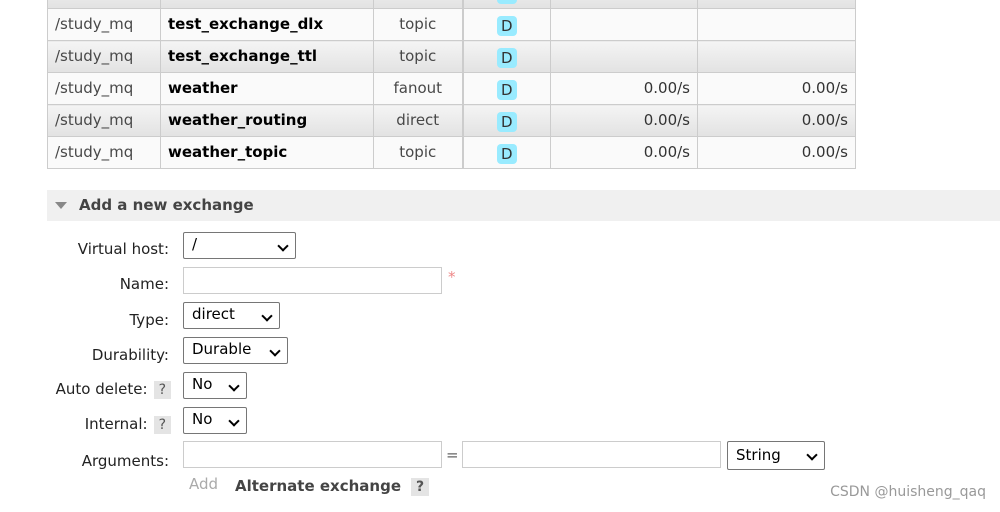 This screenshot has height=512, width=1000. Describe the element at coordinates (418, 4) in the screenshot. I see `type-cell` at that location.